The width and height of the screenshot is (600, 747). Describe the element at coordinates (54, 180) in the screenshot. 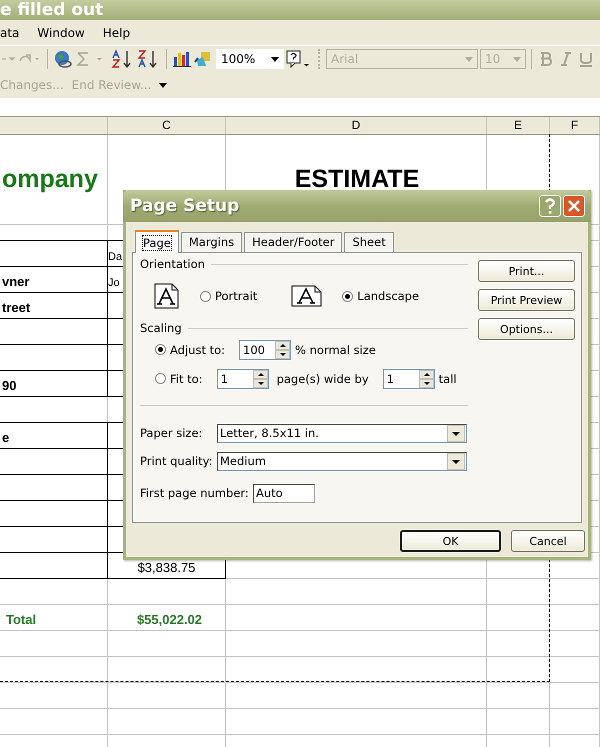

I see `table-cell: ompany` at that location.